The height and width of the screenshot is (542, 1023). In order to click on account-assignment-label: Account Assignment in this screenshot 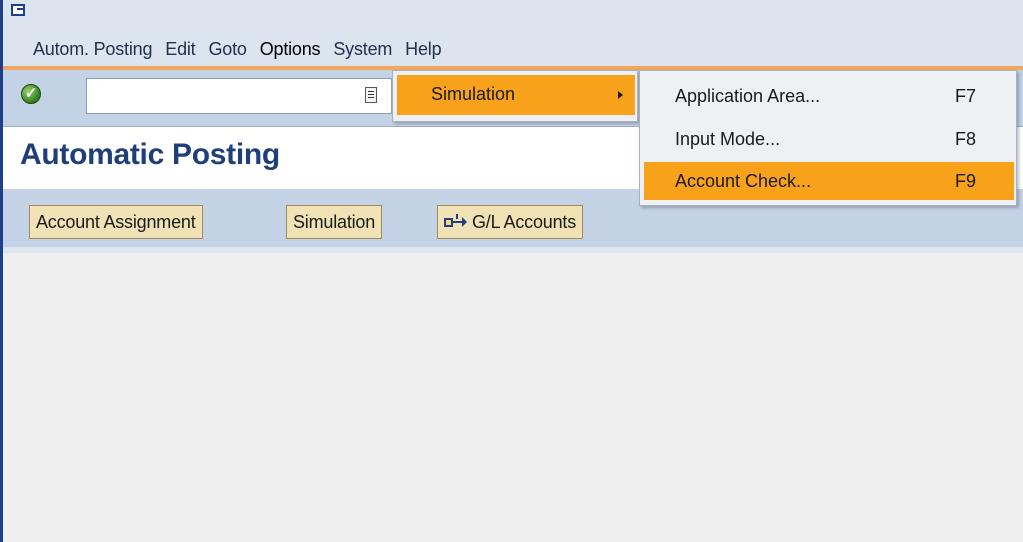, I will do `click(116, 222)`.